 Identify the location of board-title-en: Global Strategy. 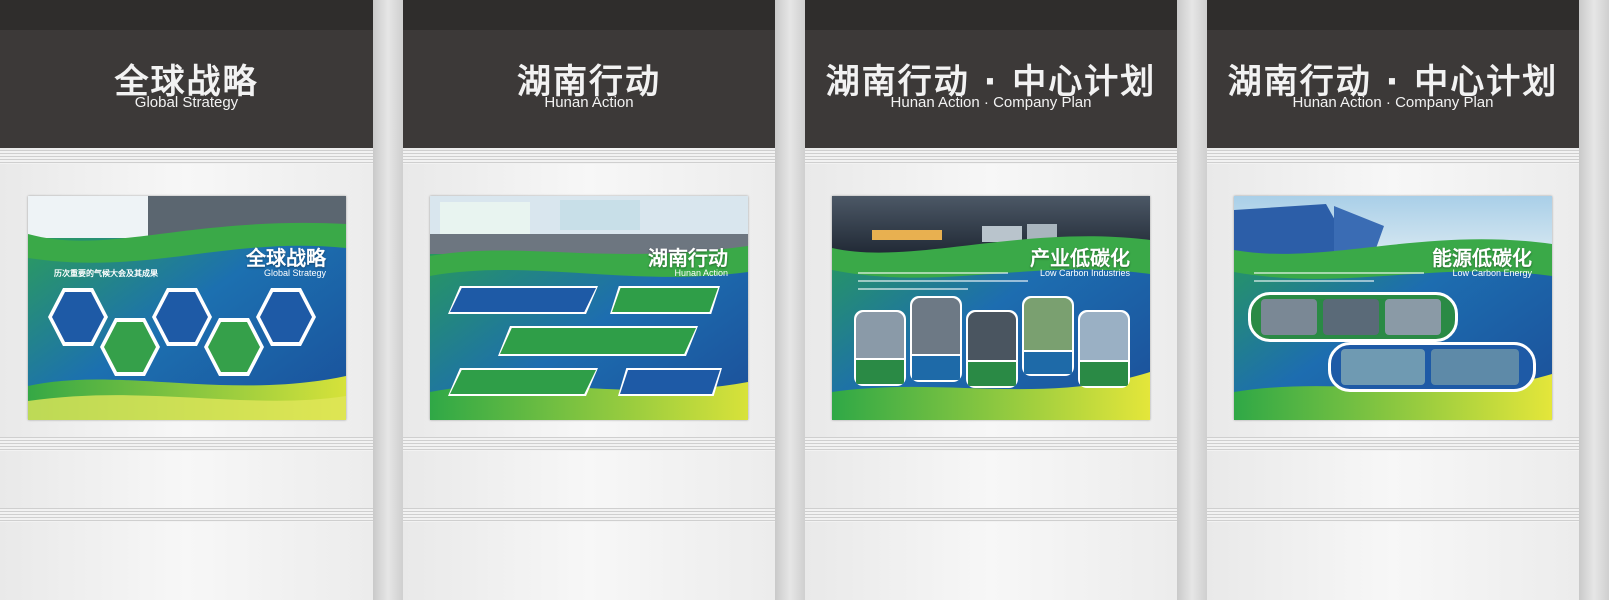
(294, 273).